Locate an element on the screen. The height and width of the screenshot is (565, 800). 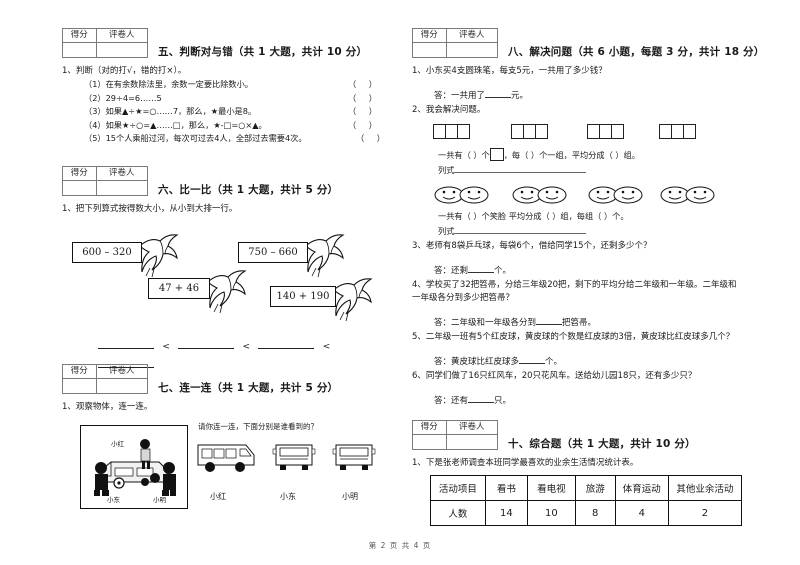
col-header-travel: 旅游 is located at coordinates (595, 488).